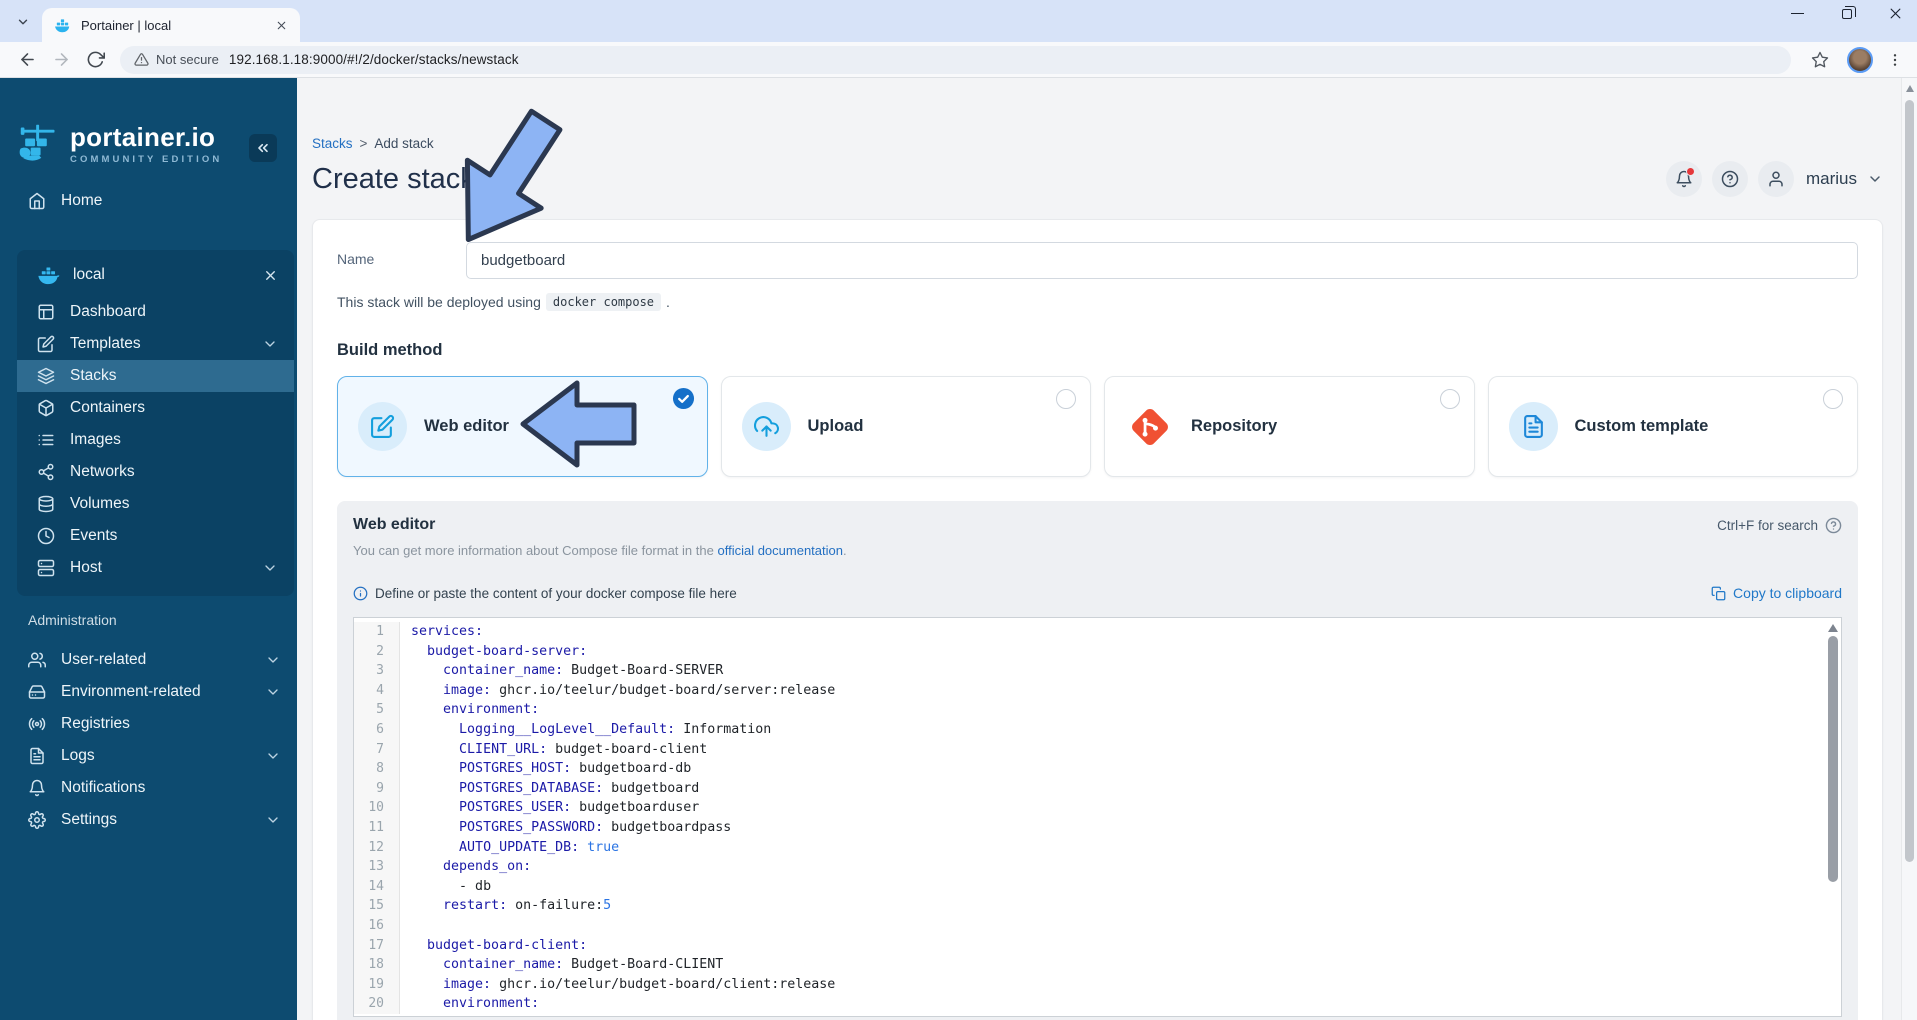 This screenshot has width=1917, height=1020. What do you see at coordinates (491, 710) in the screenshot?
I see `code-text: environment:` at bounding box center [491, 710].